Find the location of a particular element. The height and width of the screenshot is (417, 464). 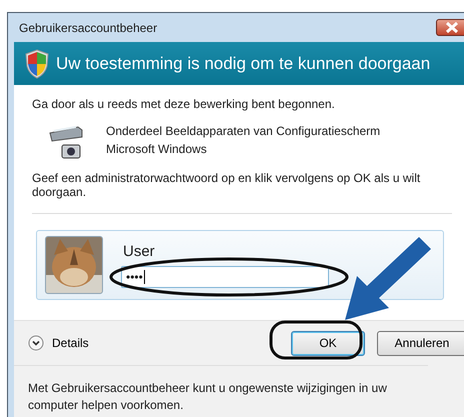

details-toggle: Details is located at coordinates (58, 343).